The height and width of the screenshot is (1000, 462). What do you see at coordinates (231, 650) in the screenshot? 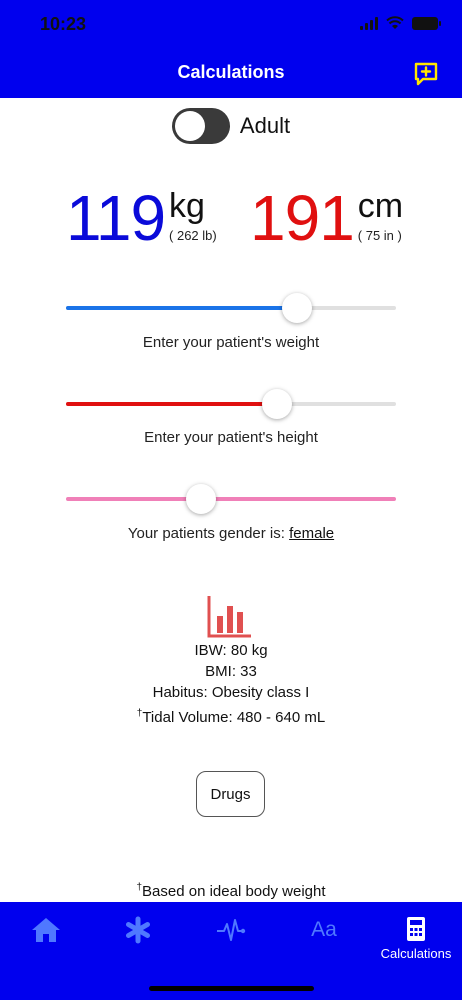
I see `ibw-result: IBW: 80 kg` at bounding box center [231, 650].